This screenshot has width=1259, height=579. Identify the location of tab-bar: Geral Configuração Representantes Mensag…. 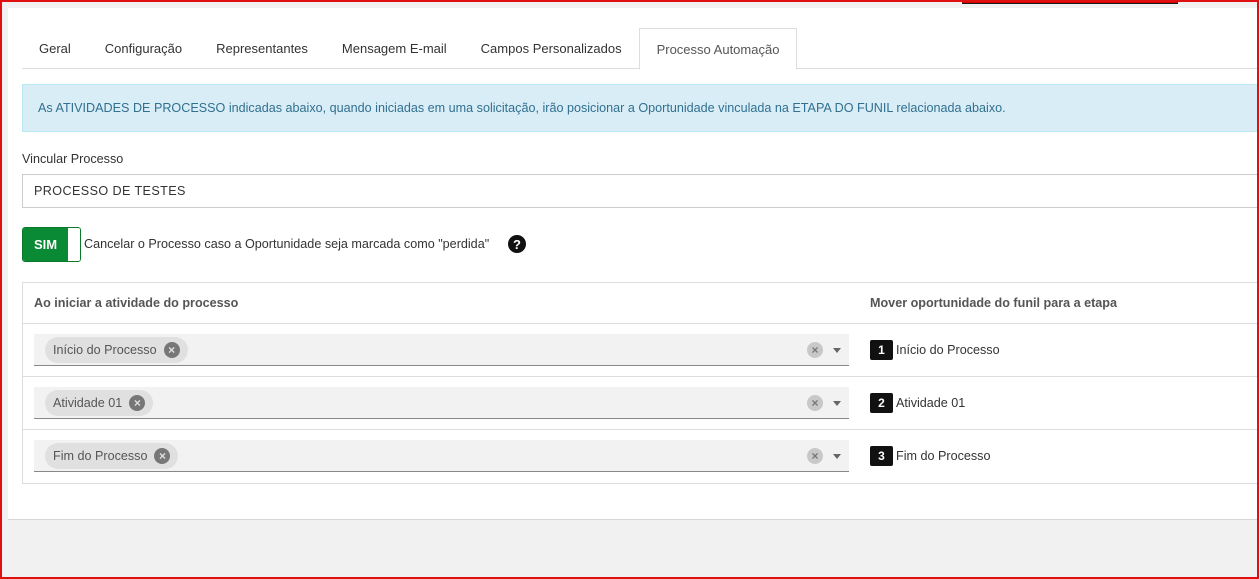
(640, 44).